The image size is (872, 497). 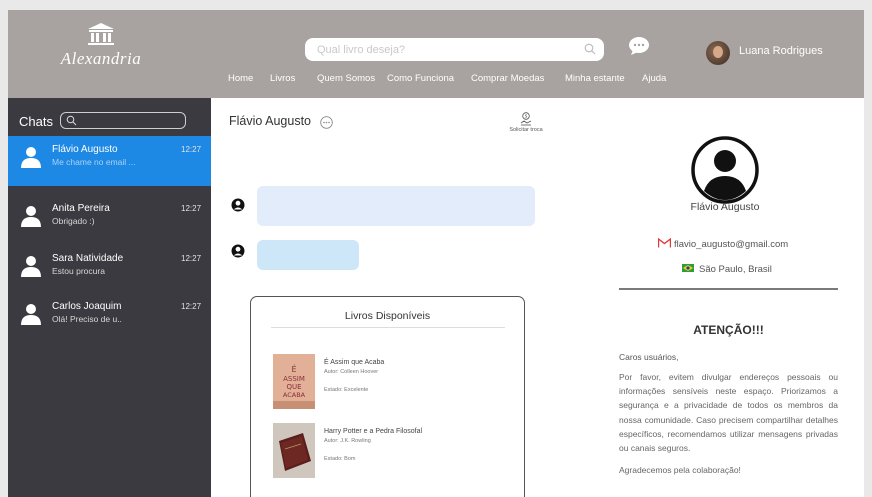 What do you see at coordinates (442, 49) in the screenshot?
I see `search-input` at bounding box center [442, 49].